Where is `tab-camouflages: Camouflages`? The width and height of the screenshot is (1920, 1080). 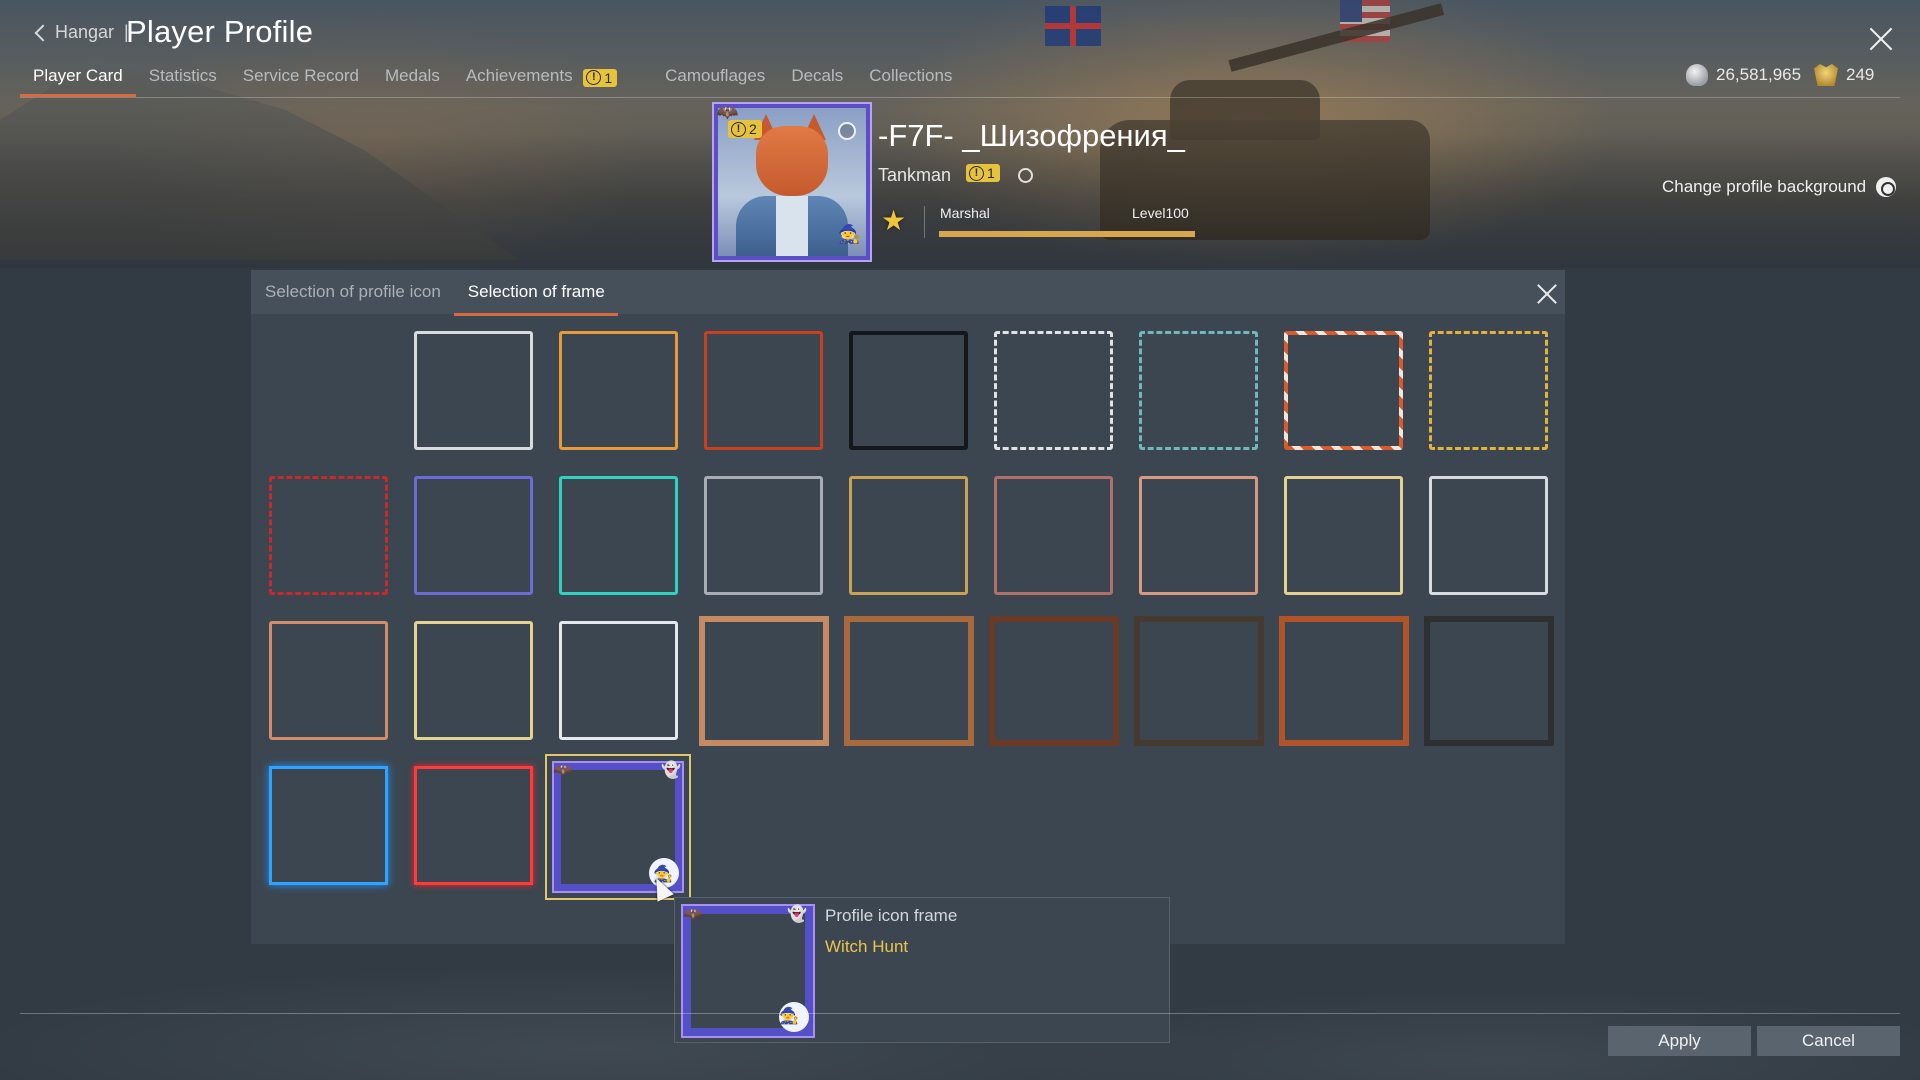 tab-camouflages: Camouflages is located at coordinates (715, 77).